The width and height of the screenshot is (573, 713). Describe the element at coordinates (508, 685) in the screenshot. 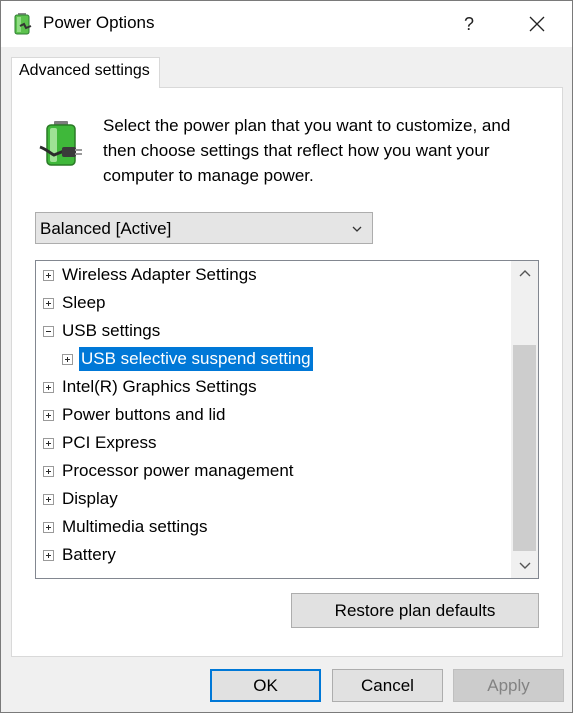

I see `apply-button: Apply` at that location.